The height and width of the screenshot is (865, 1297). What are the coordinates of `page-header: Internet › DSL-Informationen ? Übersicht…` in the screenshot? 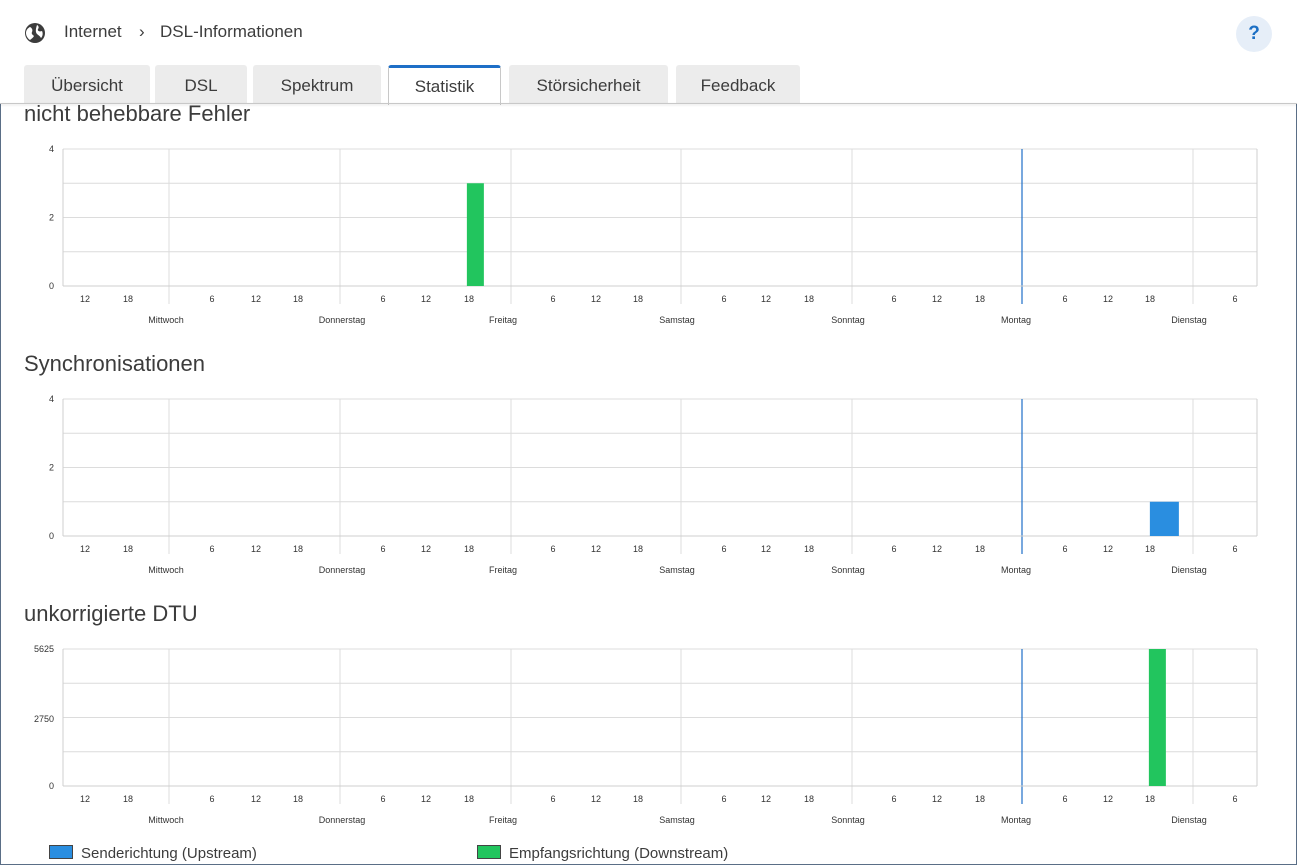 It's located at (648, 52).